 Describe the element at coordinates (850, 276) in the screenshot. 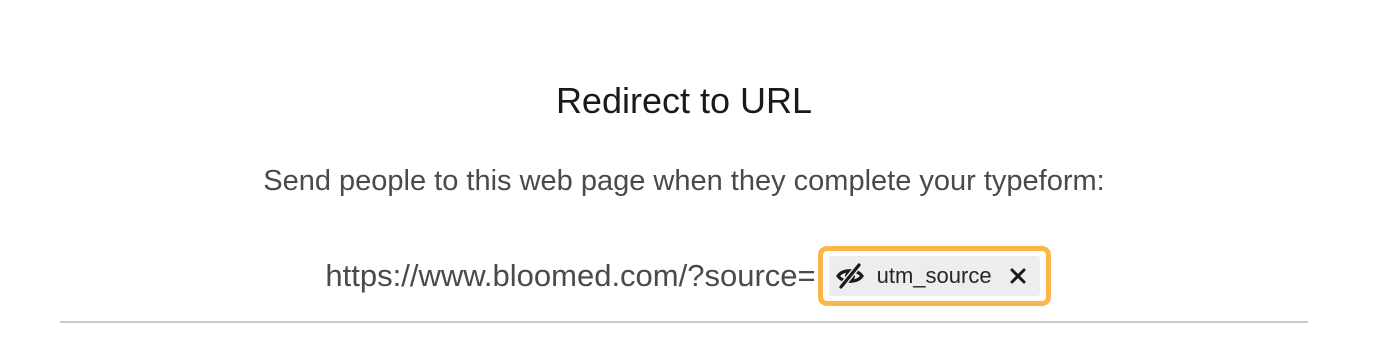

I see `eye-off-icon` at that location.